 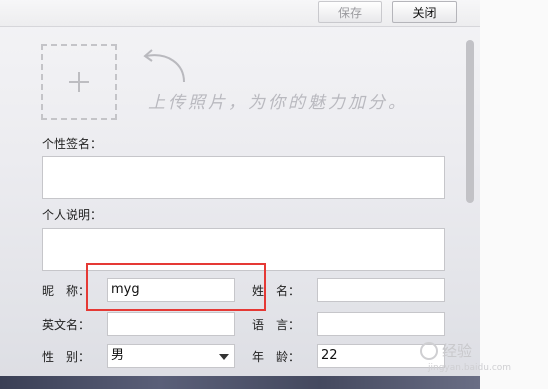 I want to click on age-label: 年 龄：, so click(x=276, y=357).